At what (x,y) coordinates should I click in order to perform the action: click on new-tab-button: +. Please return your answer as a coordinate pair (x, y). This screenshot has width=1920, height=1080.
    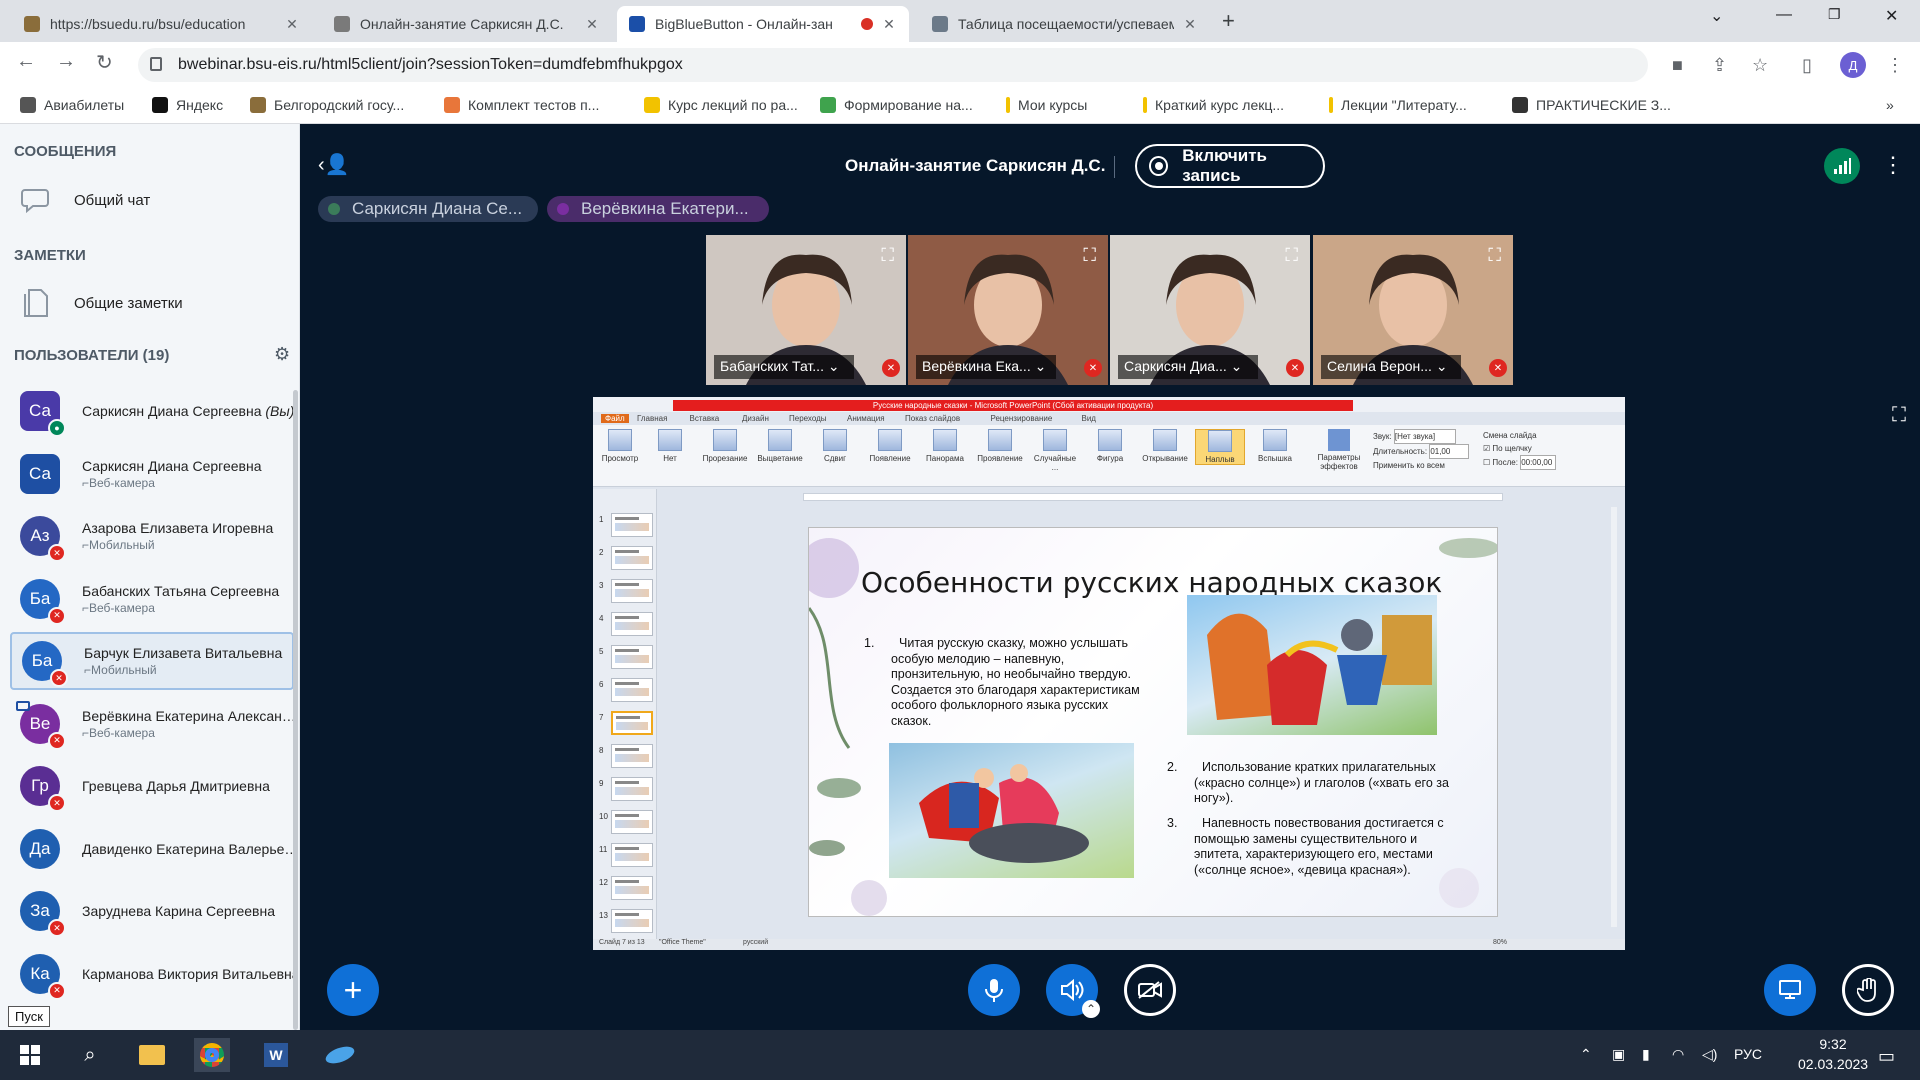
    Looking at the image, I should click on (1228, 21).